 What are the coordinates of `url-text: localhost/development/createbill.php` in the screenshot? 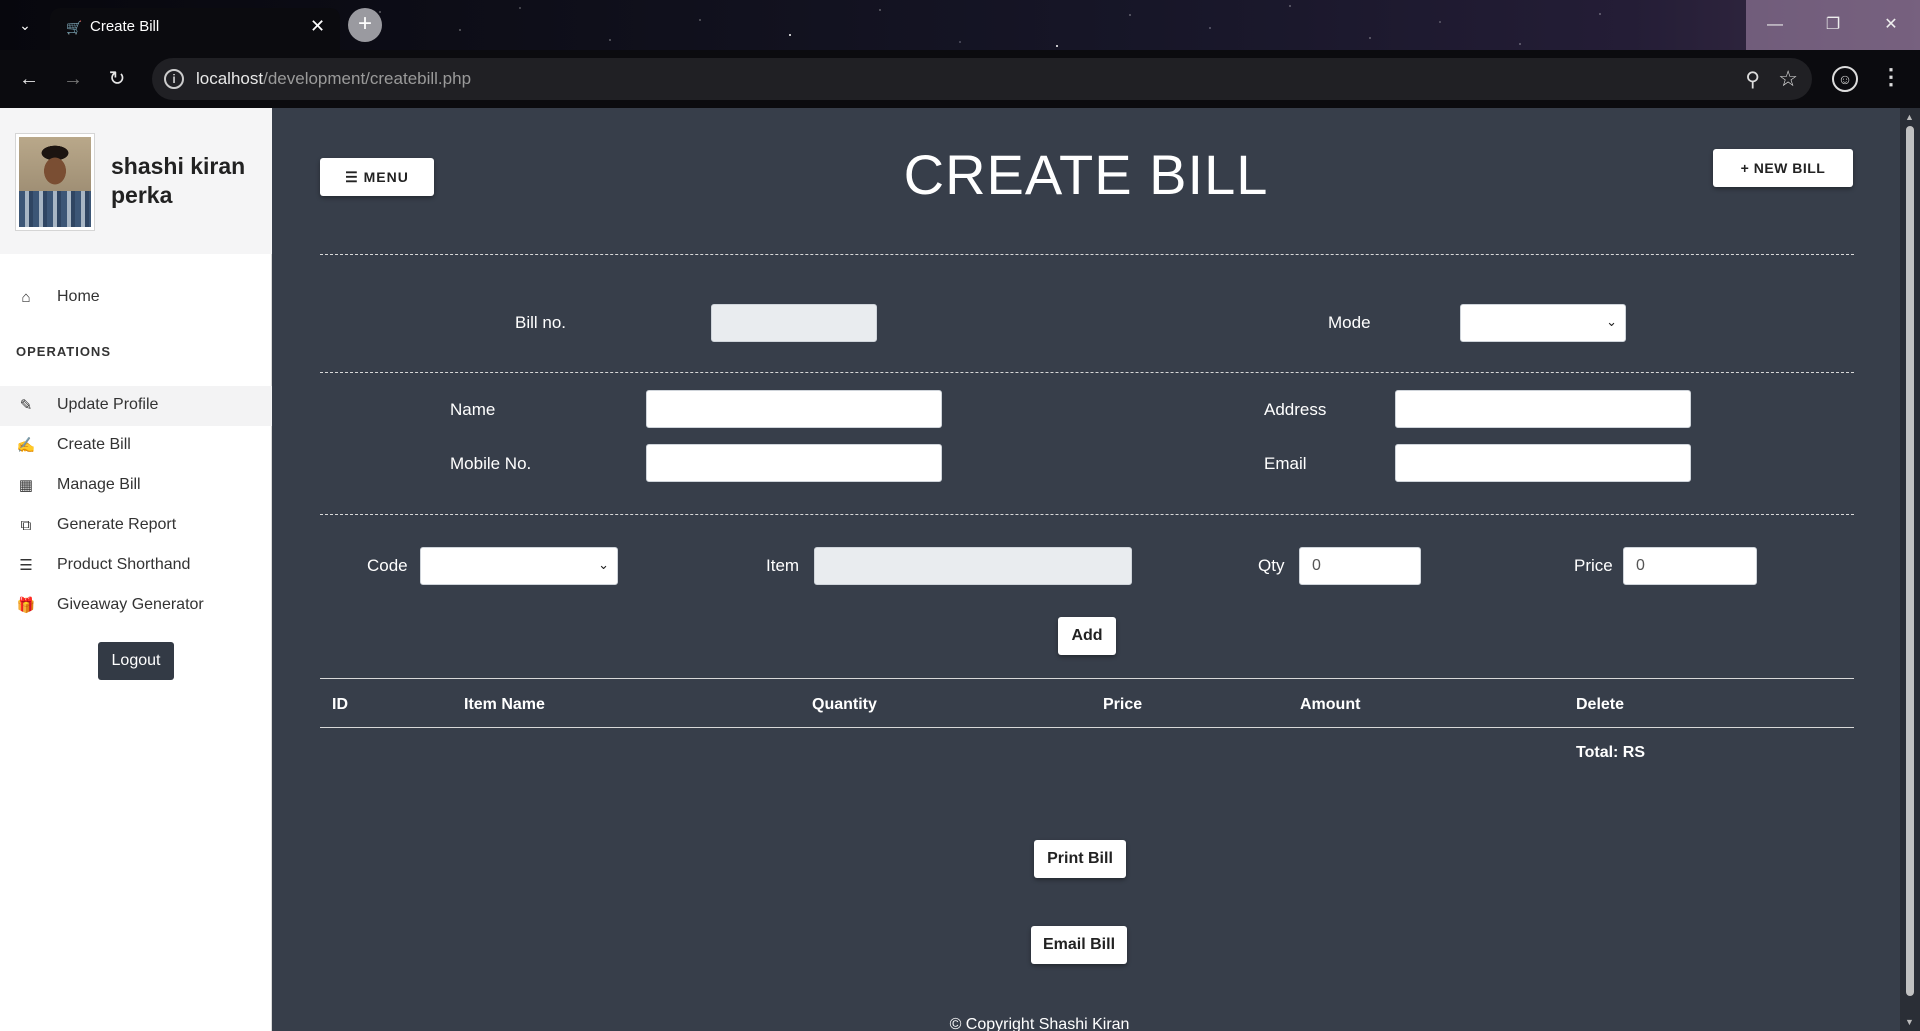 It's located at (333, 79).